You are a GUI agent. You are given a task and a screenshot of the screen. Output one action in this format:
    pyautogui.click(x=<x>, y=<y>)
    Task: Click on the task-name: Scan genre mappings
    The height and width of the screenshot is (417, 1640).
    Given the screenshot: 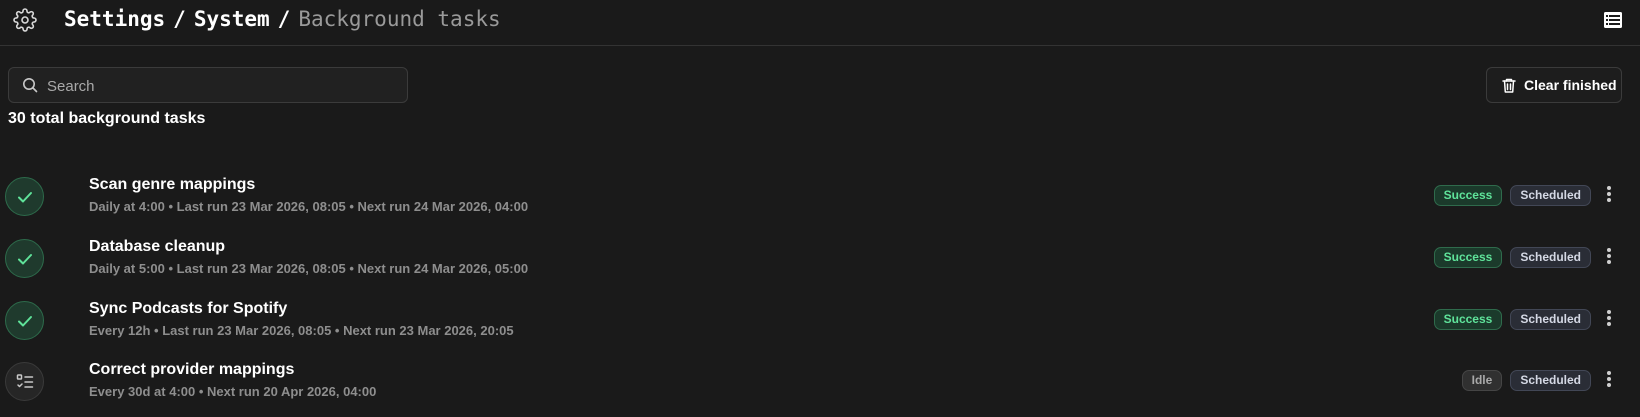 What is the action you would take?
    pyautogui.click(x=172, y=184)
    